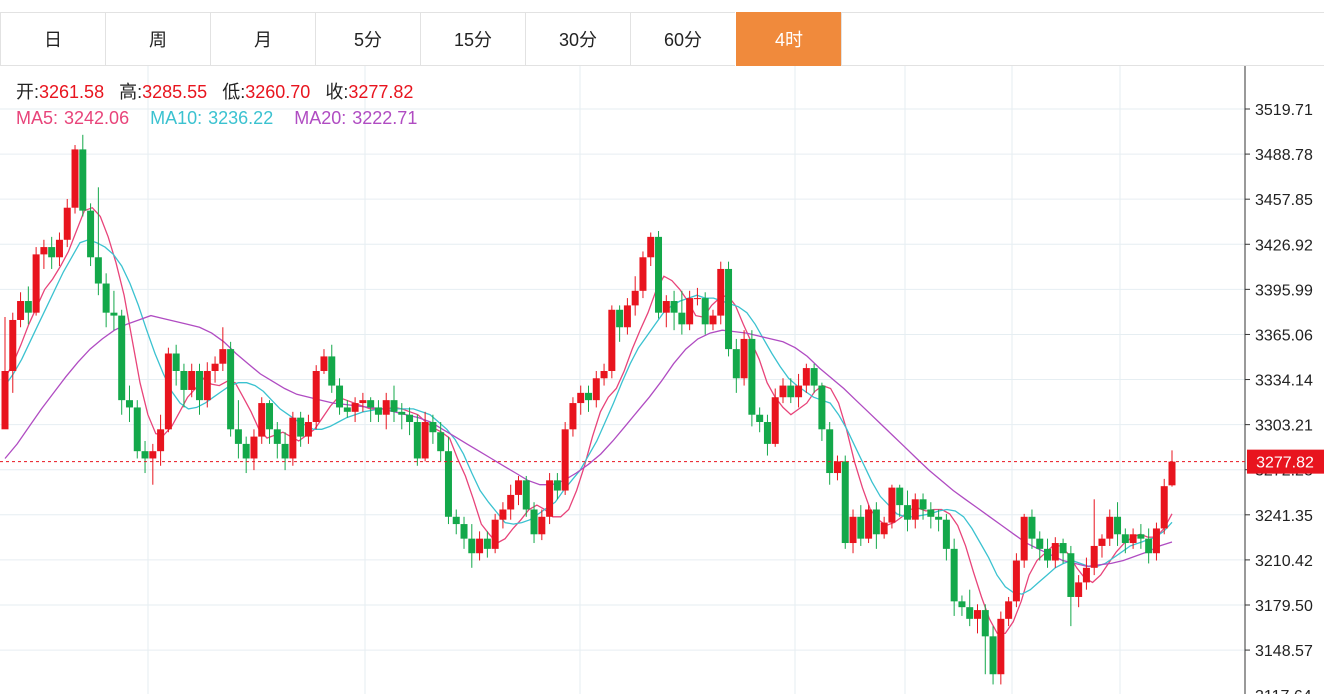  I want to click on tab-30min: 30分, so click(577, 39).